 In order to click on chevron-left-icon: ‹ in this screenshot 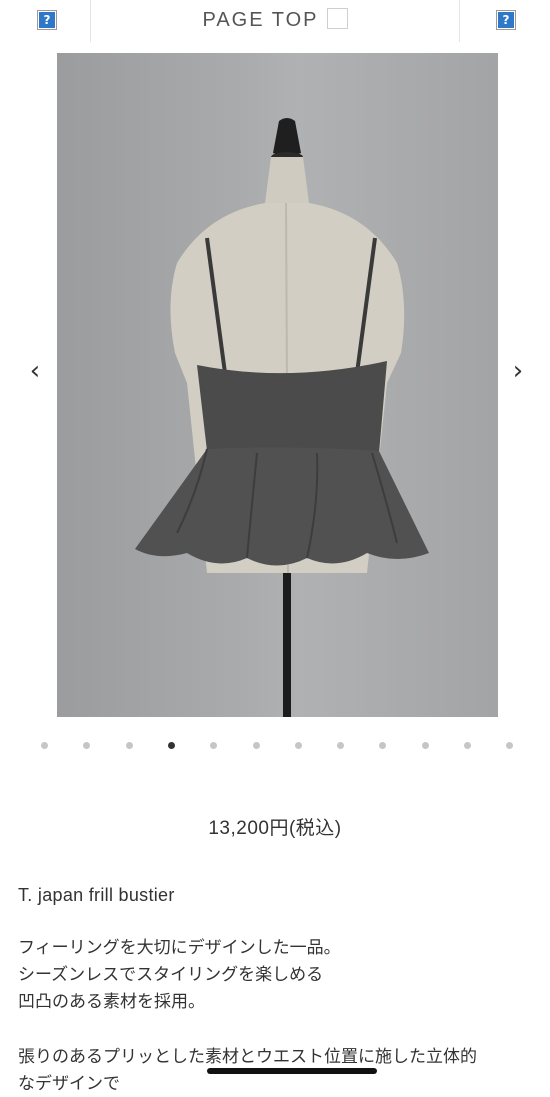, I will do `click(35, 371)`.